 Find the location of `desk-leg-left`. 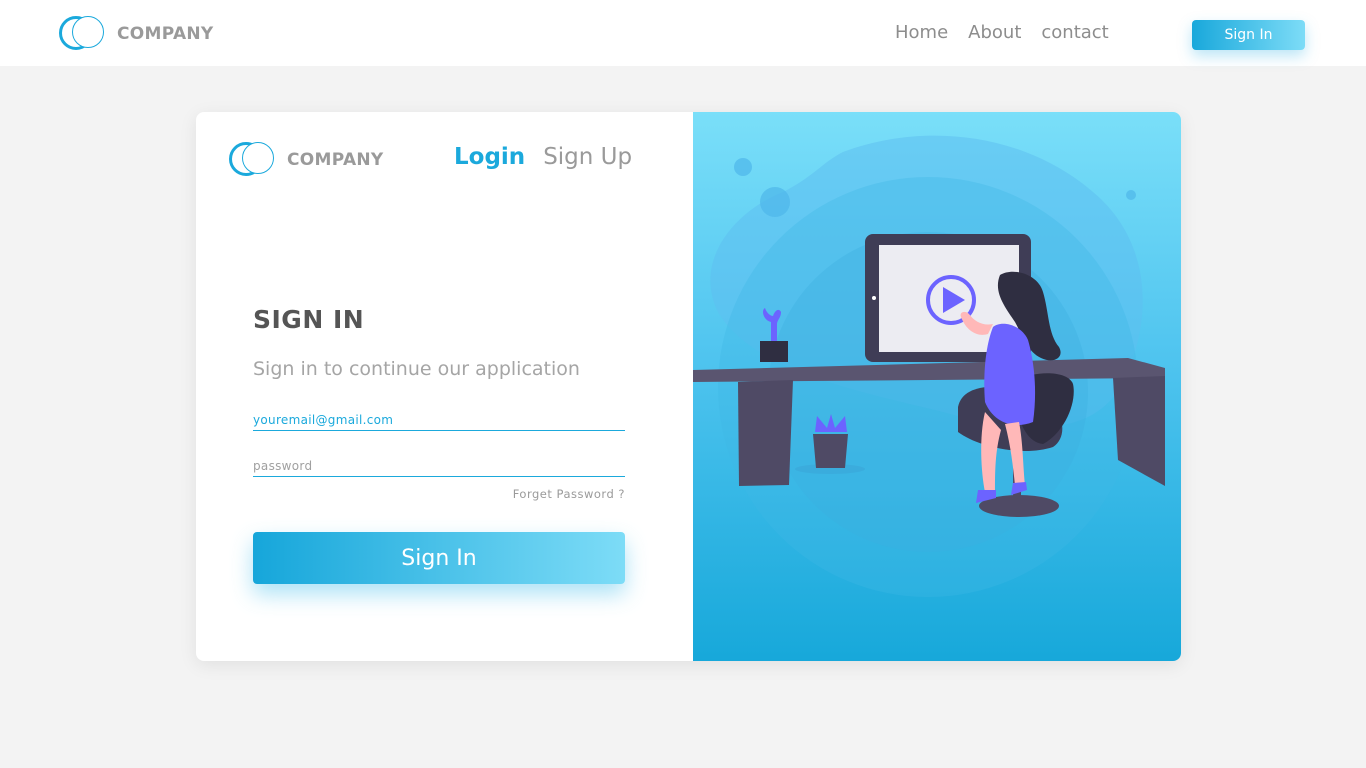

desk-leg-left is located at coordinates (765, 433).